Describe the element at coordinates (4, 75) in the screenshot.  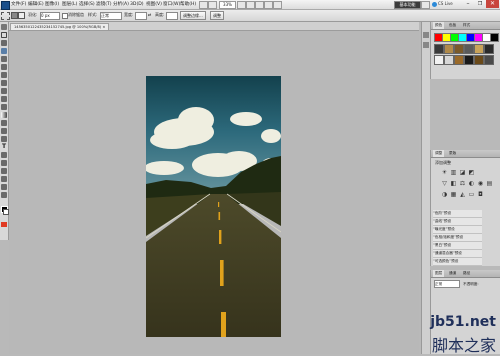
I see `healing-brush-icon` at that location.